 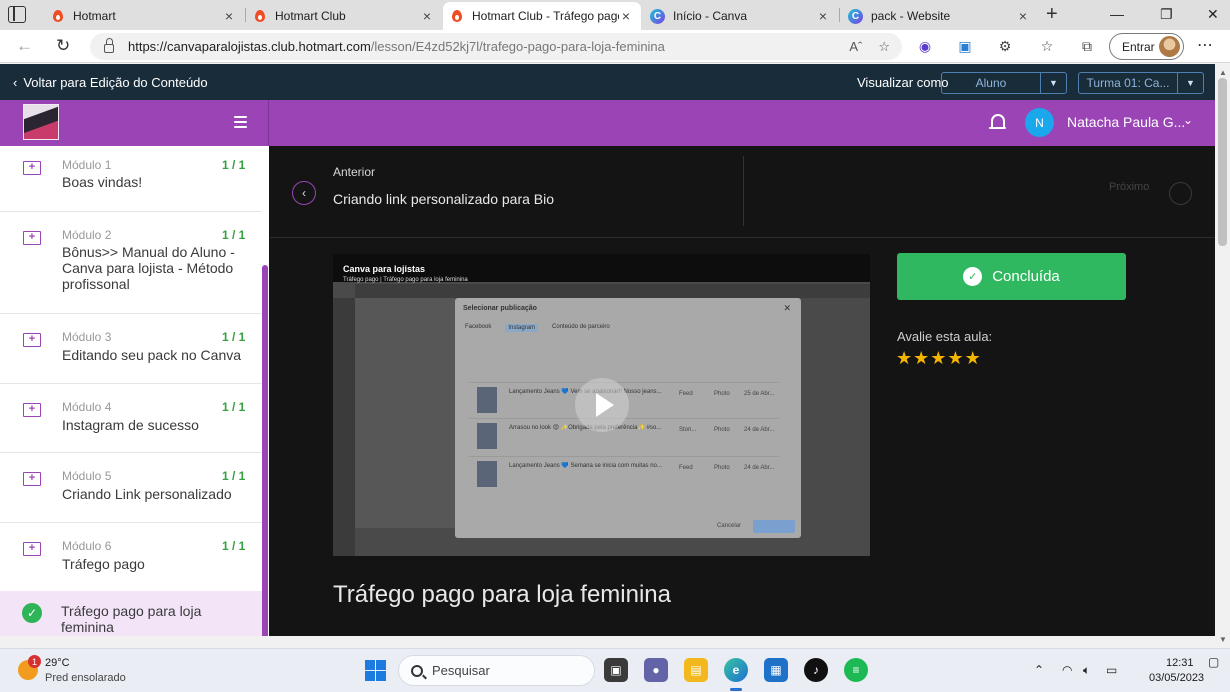 What do you see at coordinates (131, 418) in the screenshot?
I see `module-item: Módulo 4 Instagram de sucesso 1 / 1` at bounding box center [131, 418].